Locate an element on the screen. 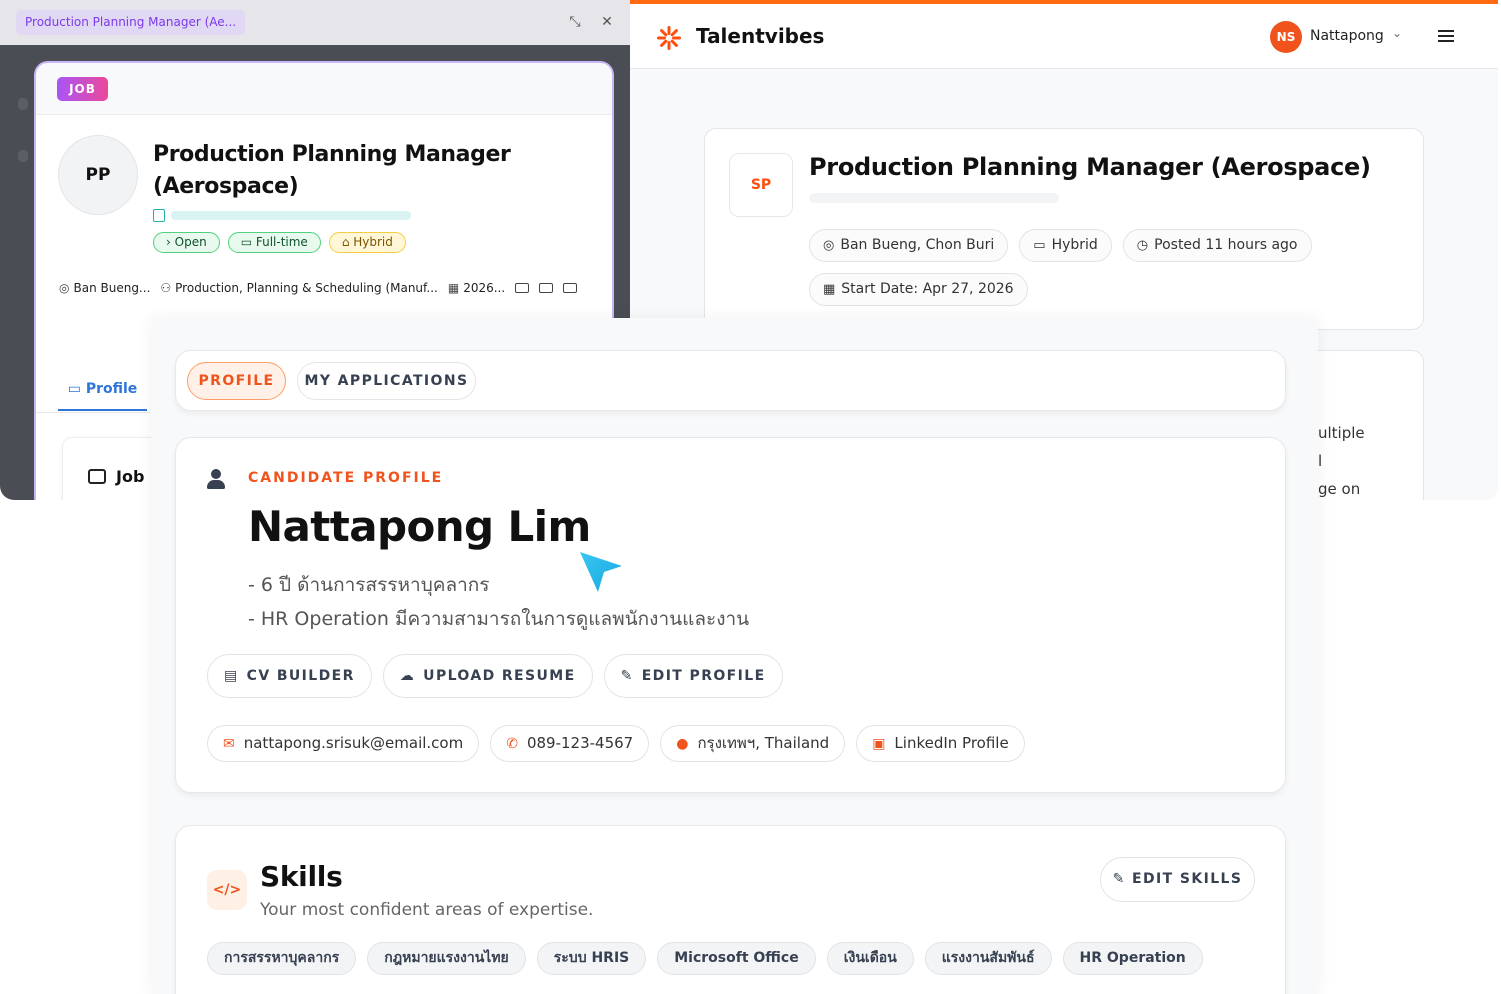 The image size is (1501, 994). profile-tabbar: PROFILE MY APPLICATIONS is located at coordinates (730, 380).